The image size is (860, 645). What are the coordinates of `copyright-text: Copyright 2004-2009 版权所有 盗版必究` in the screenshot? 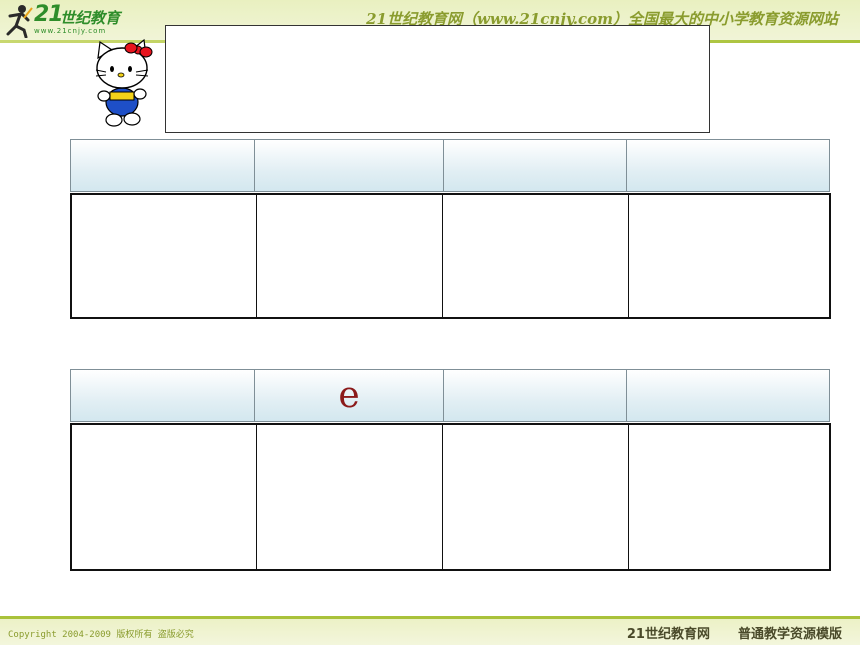 It's located at (101, 635).